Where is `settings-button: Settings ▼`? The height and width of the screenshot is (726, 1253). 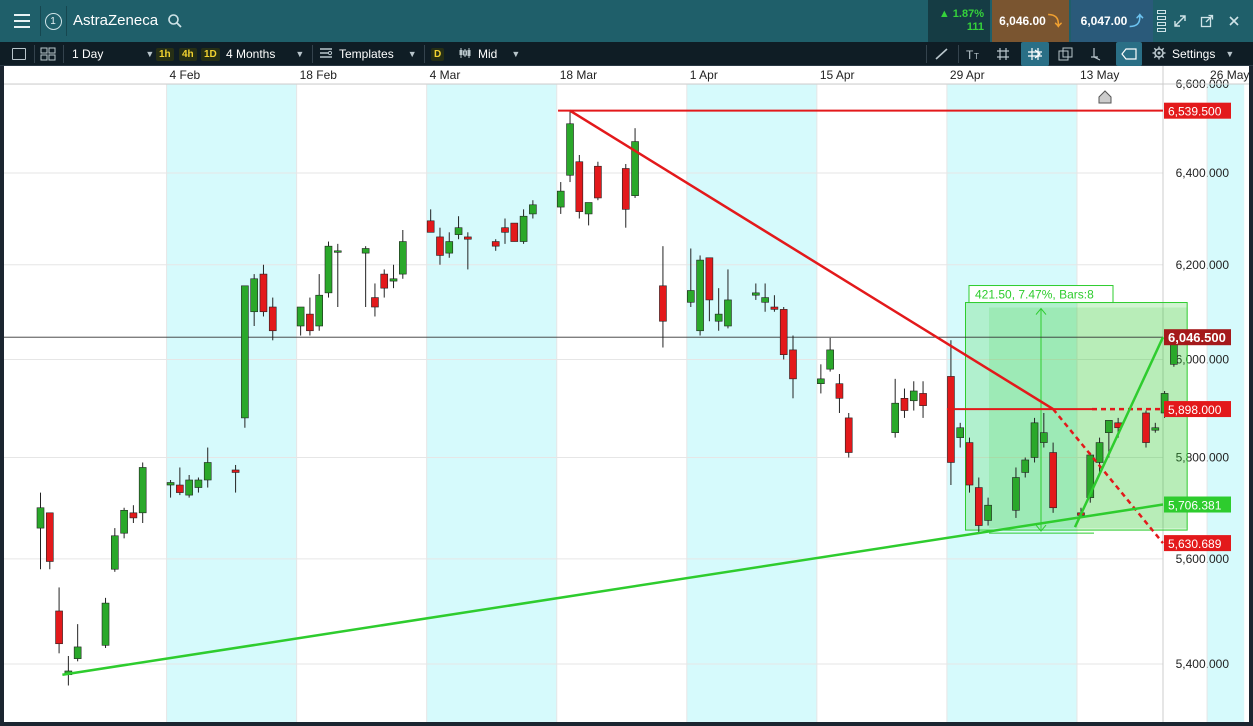
settings-button: Settings ▼ is located at coordinates (1193, 54).